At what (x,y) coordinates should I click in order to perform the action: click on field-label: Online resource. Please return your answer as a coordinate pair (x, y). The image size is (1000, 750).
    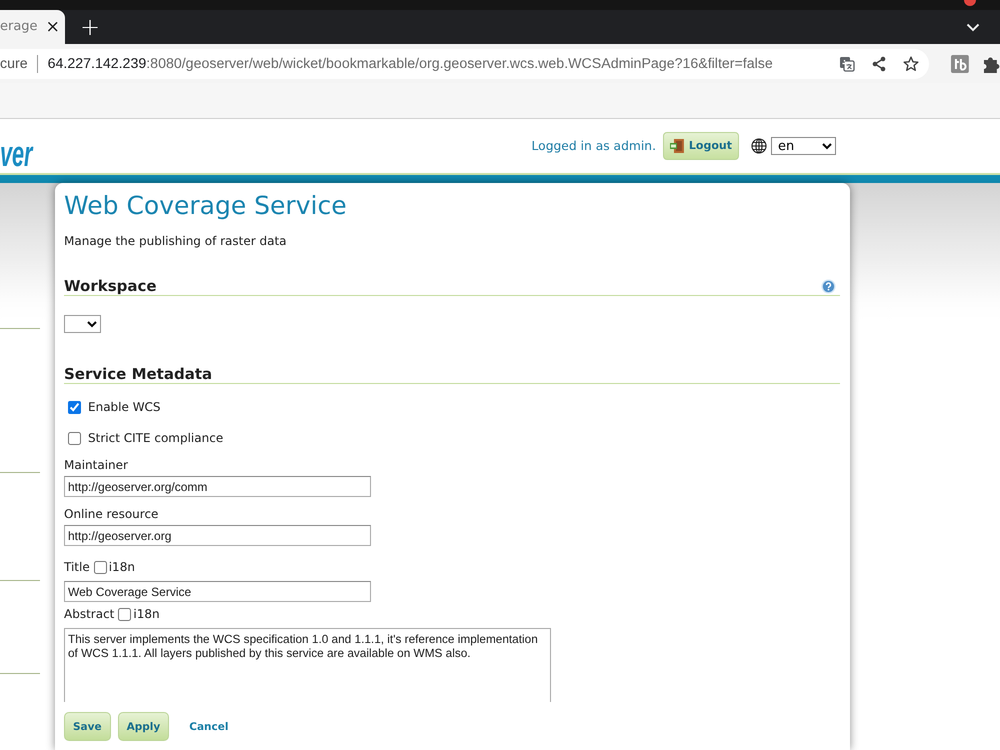
    Looking at the image, I should click on (111, 514).